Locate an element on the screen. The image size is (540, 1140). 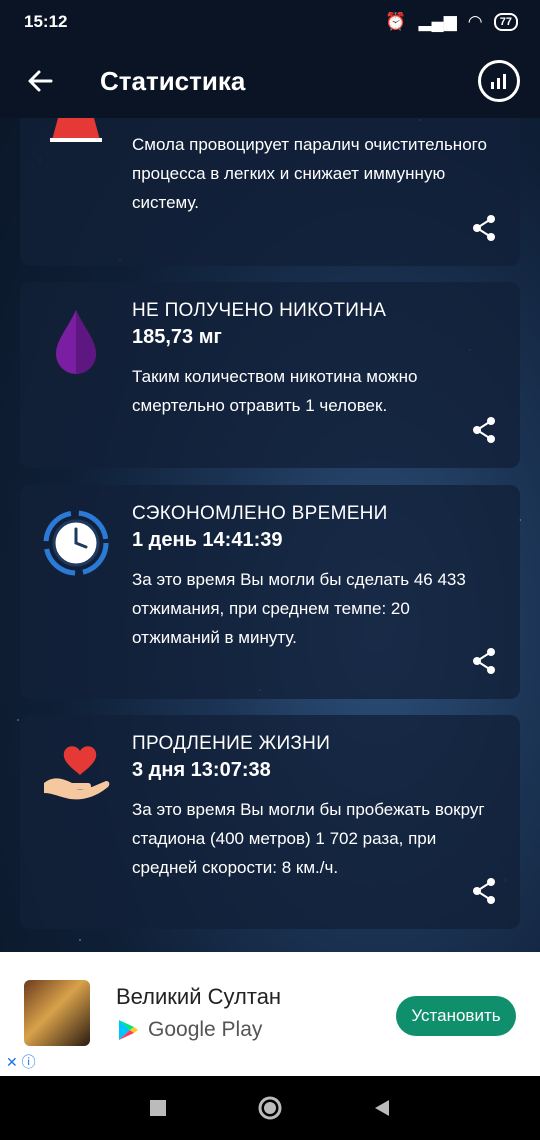
status-icons: ⏰ ▂▄▆ ◠ 77 is located at coordinates (451, 22).